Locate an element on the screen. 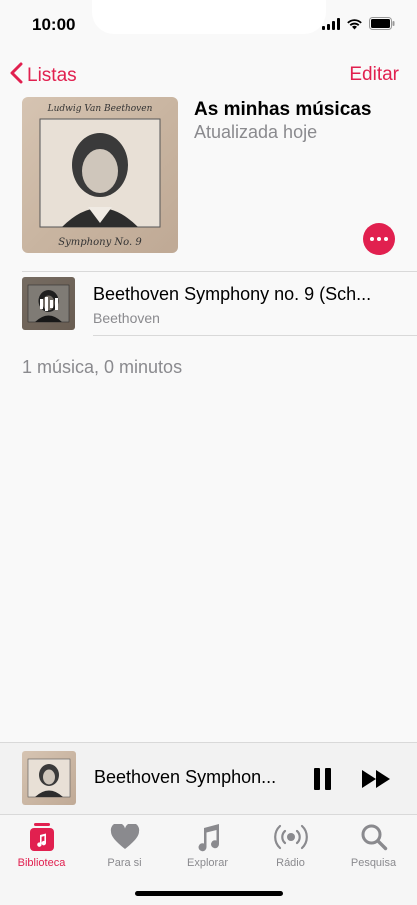 The width and height of the screenshot is (417, 905). tab-radio: Rádio is located at coordinates (290, 845).